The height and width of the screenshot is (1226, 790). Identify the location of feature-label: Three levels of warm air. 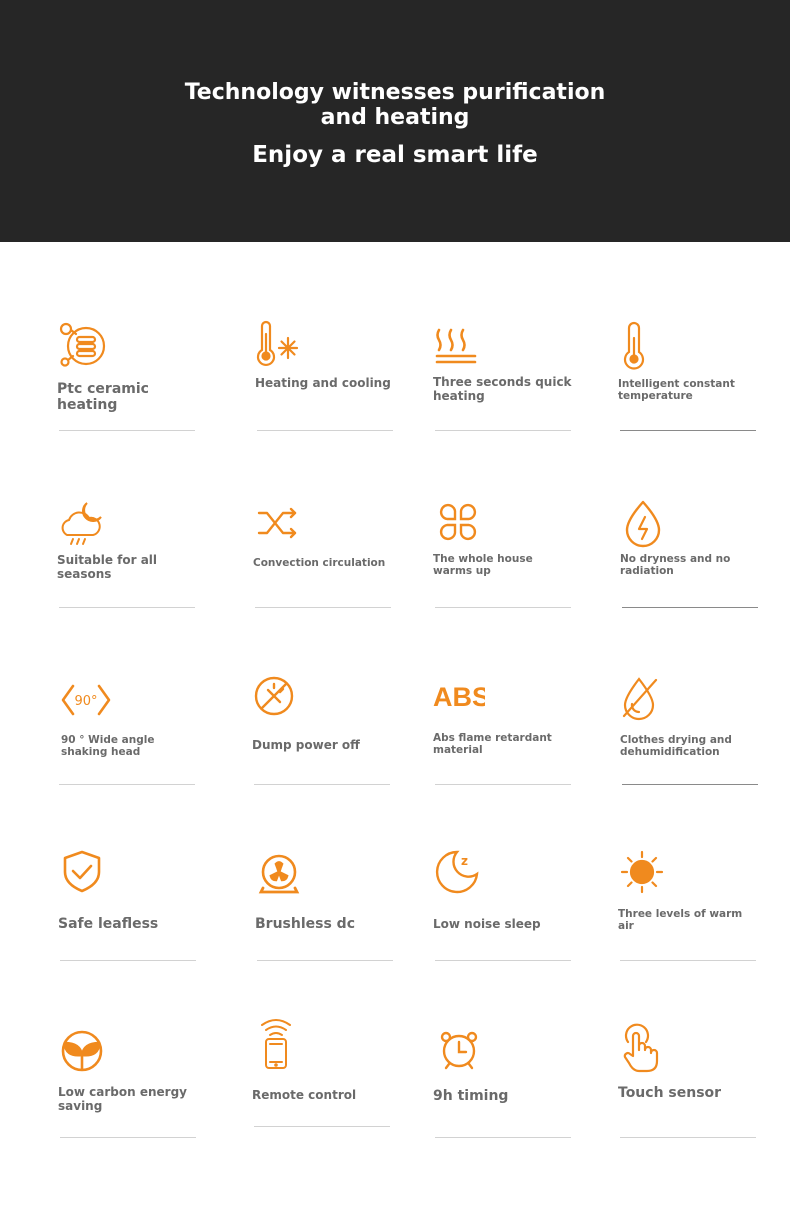
(680, 920).